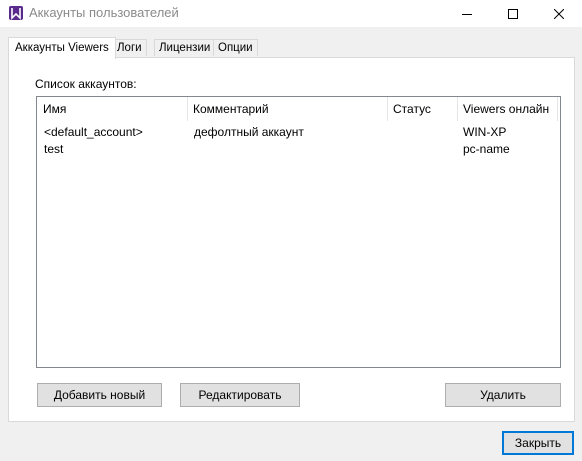  I want to click on column-header-status: Статус, so click(422, 109).